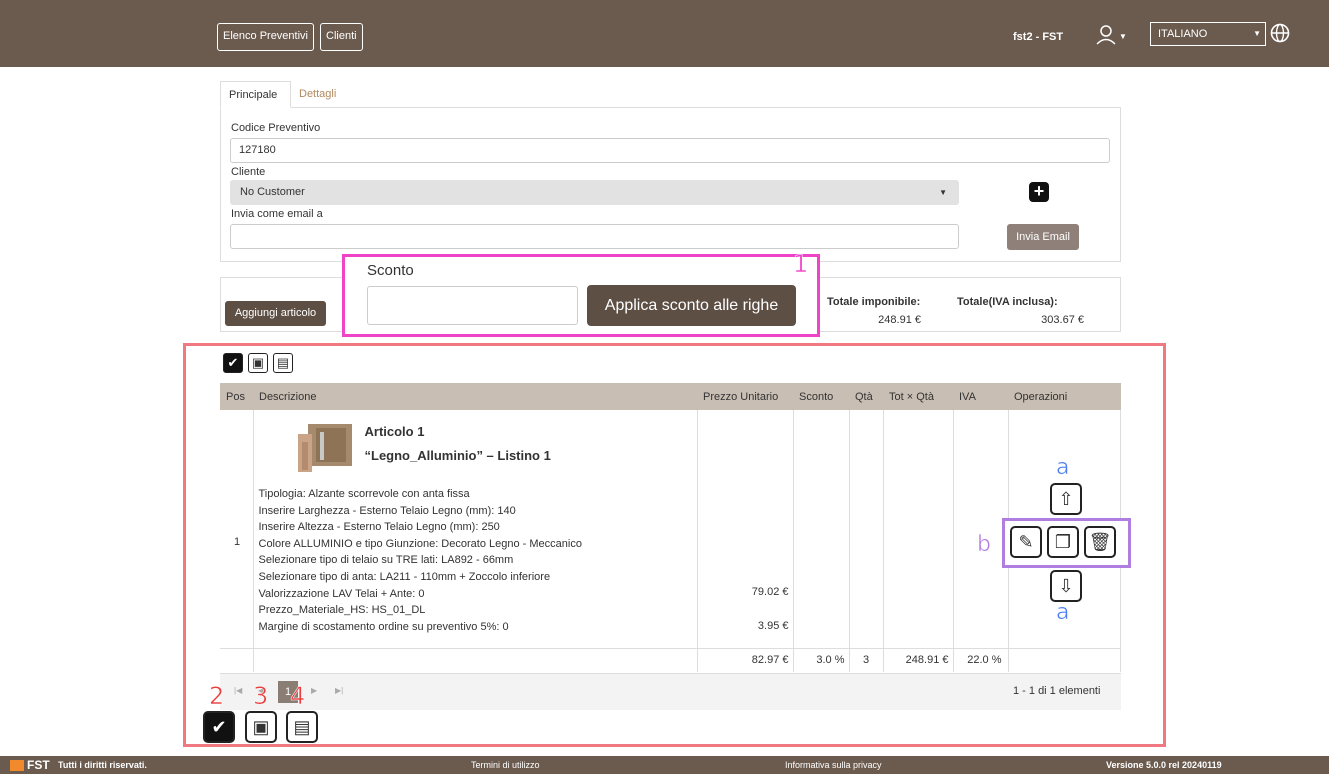  I want to click on row-vat-cell, so click(981, 529).